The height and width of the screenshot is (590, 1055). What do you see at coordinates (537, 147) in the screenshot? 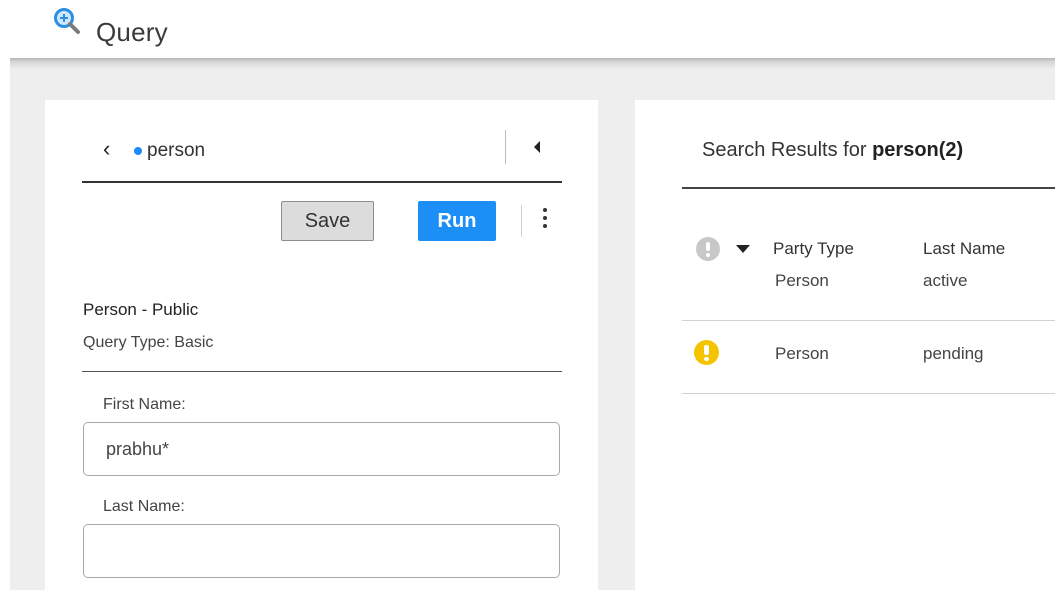
I see `collapse-panel-icon` at bounding box center [537, 147].